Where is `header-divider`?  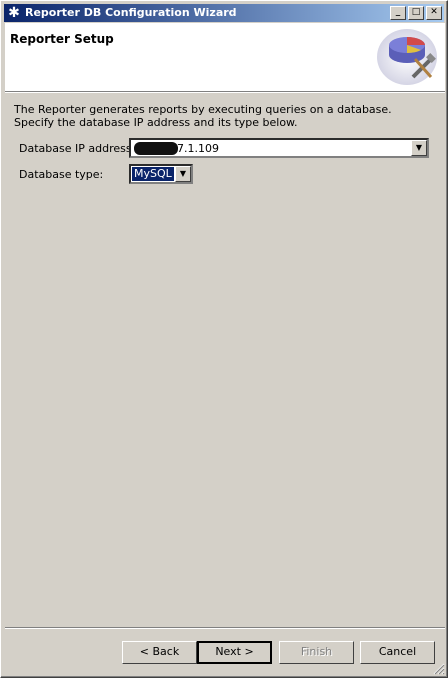 header-divider is located at coordinates (225, 92).